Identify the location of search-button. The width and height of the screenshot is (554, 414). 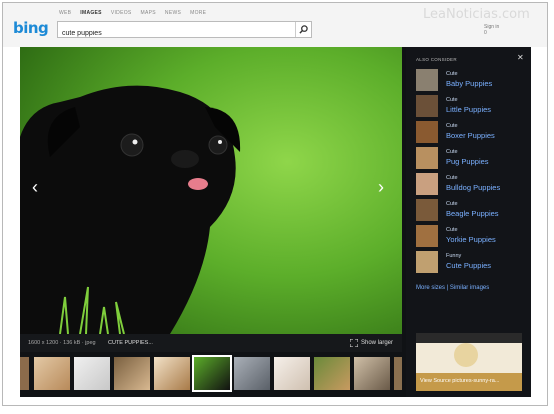
(303, 29).